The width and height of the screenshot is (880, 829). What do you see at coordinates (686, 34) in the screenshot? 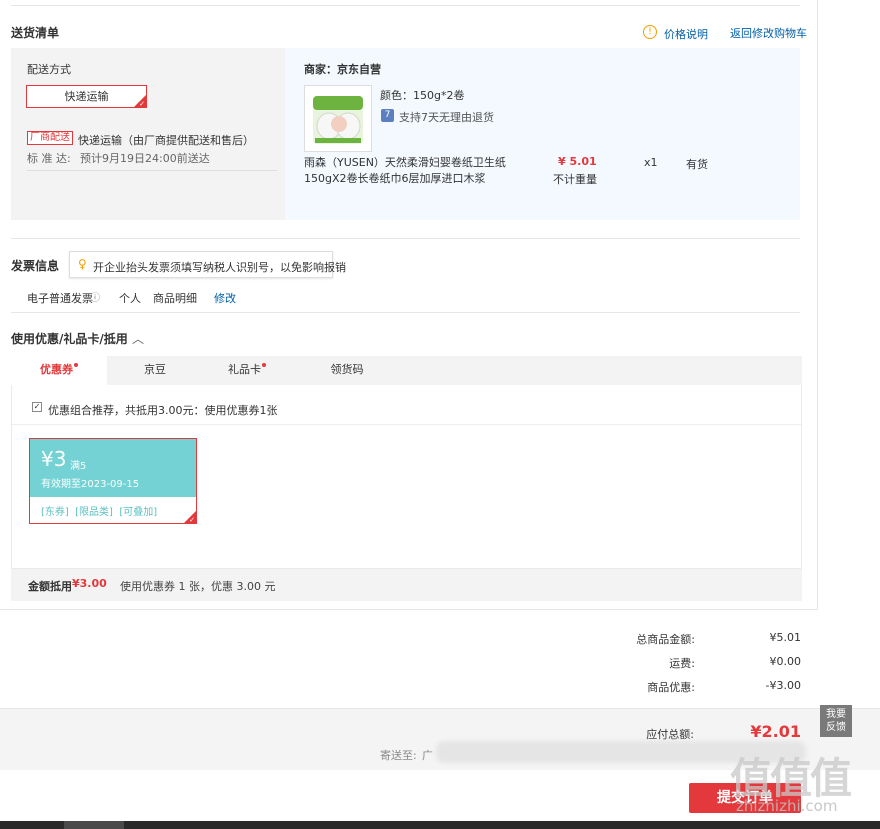
I see `price-note-link: 价格说明` at bounding box center [686, 34].